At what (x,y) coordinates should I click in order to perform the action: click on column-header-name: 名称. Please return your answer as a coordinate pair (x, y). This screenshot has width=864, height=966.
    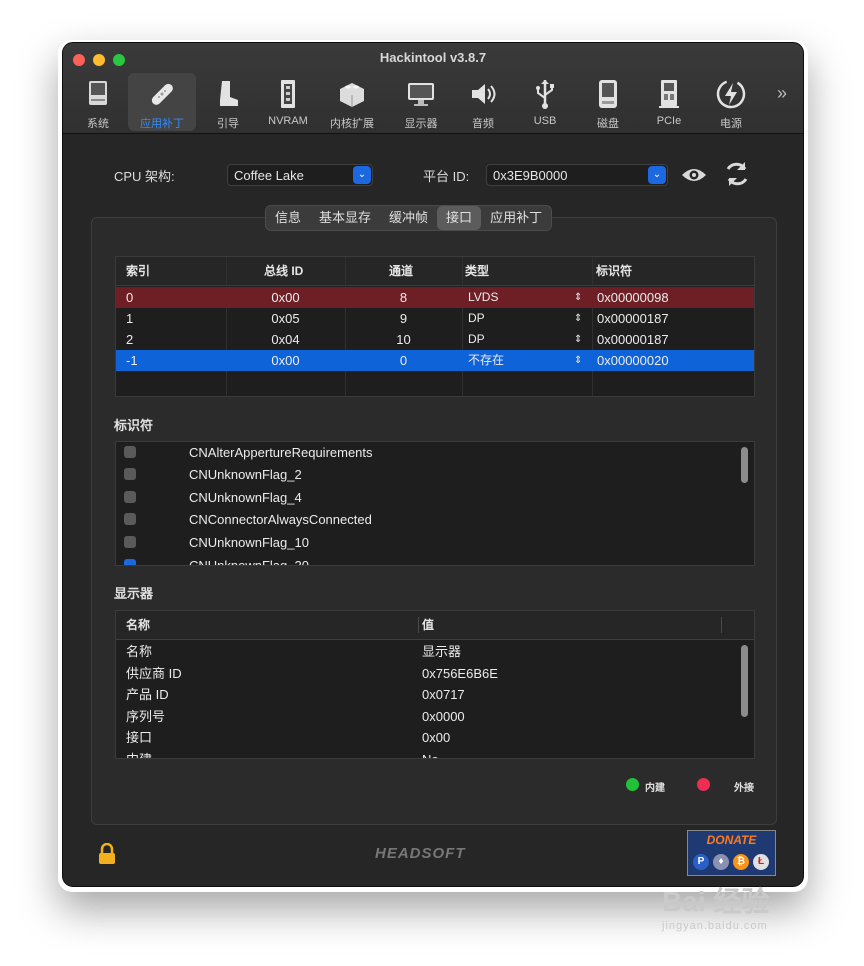
    Looking at the image, I should click on (138, 625).